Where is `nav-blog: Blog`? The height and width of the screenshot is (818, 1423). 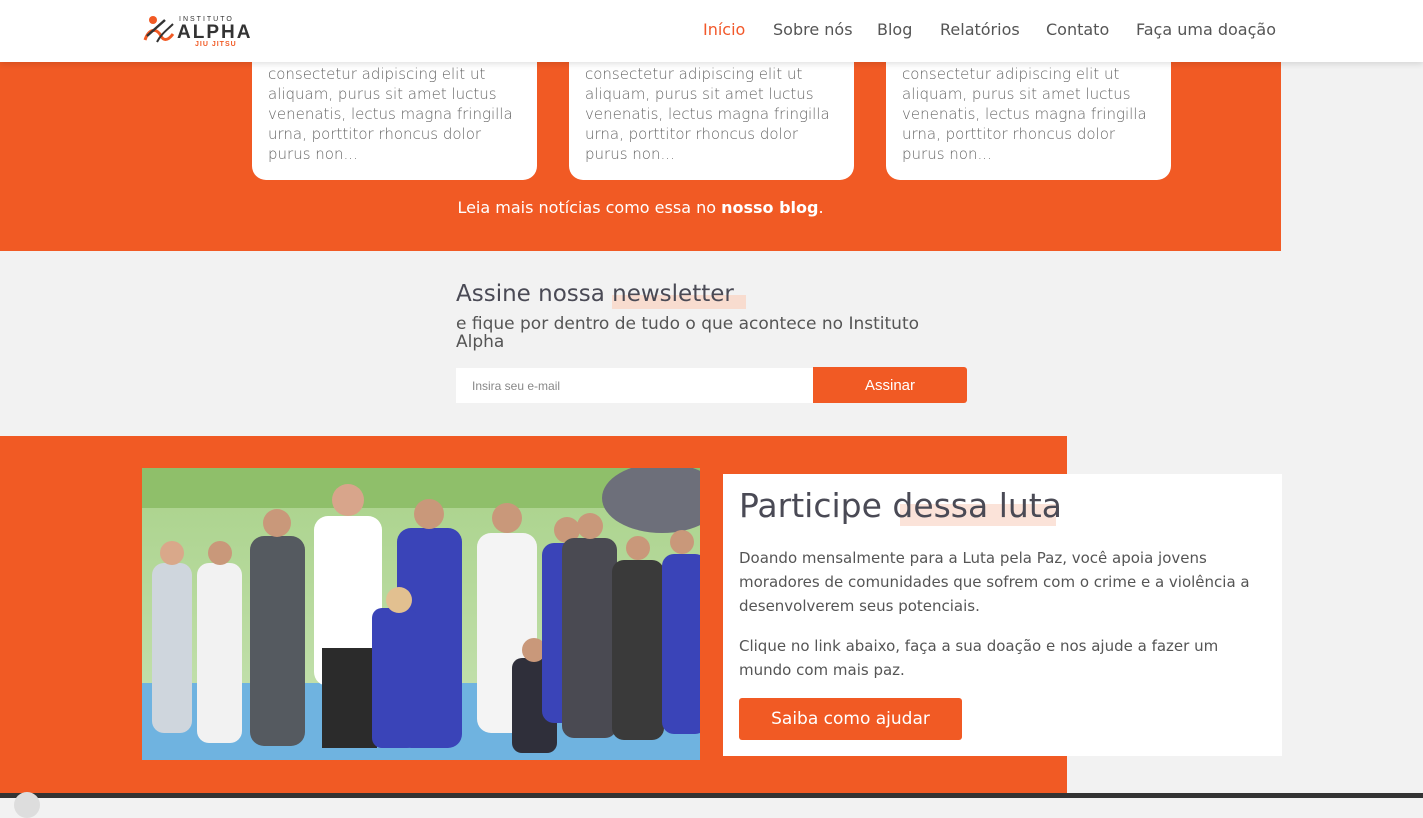
nav-blog: Blog is located at coordinates (894, 29).